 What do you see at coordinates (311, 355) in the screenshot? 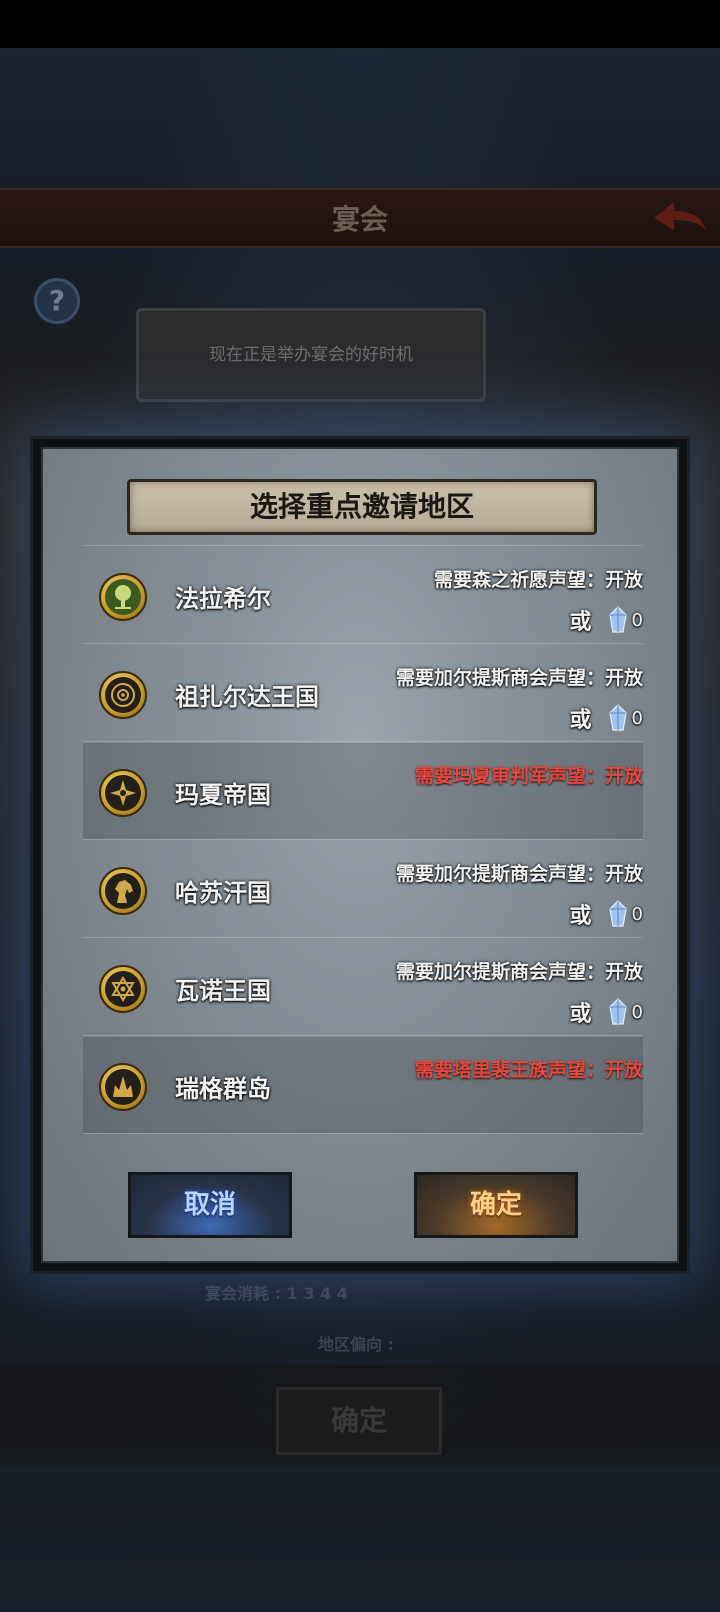
I see `speech-bubble: 现在正是举办宴会的好时机` at bounding box center [311, 355].